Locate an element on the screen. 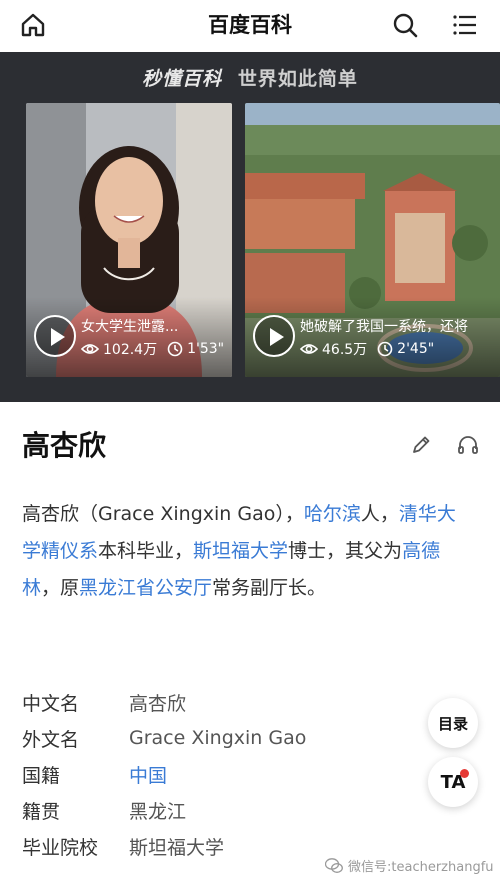  summary-text: 本科毕业， is located at coordinates (146, 551).